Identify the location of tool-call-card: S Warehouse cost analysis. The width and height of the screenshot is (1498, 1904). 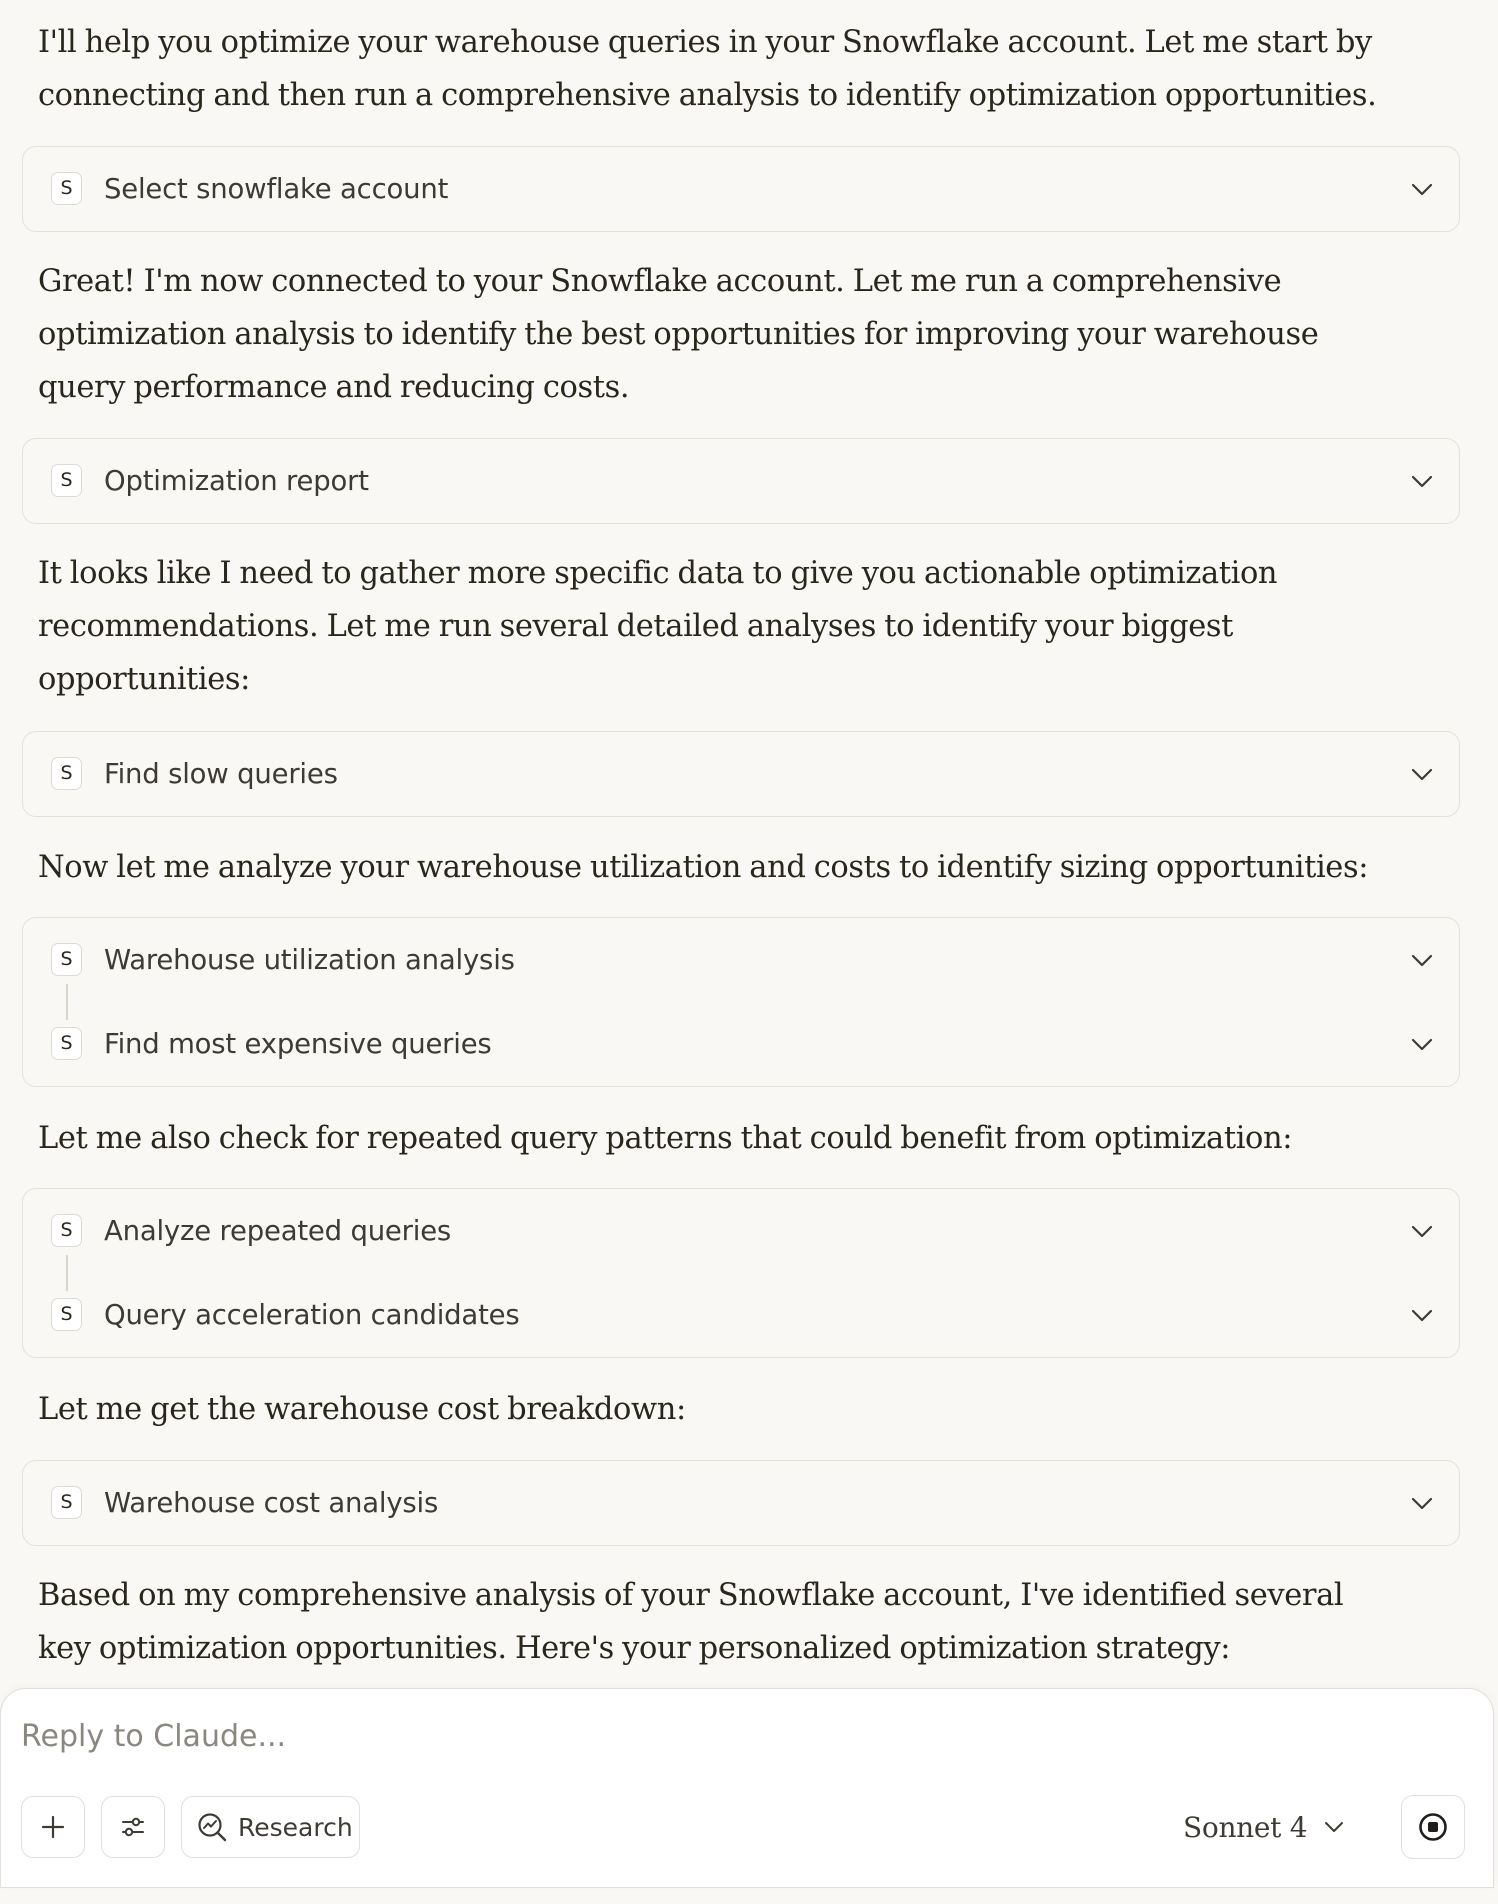
(741, 1503).